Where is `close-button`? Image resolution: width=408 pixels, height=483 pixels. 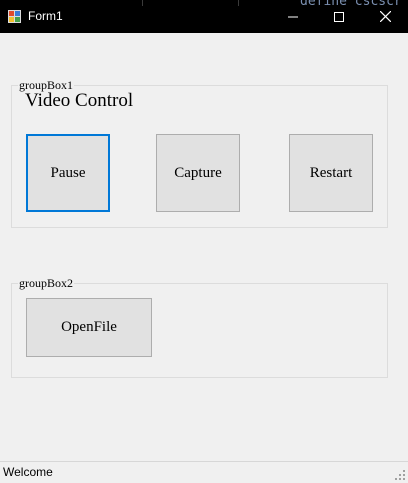 close-button is located at coordinates (385, 16).